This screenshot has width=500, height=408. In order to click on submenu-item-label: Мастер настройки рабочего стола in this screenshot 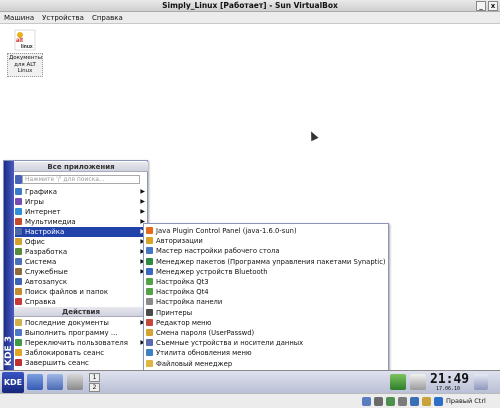, I will do `click(218, 251)`.